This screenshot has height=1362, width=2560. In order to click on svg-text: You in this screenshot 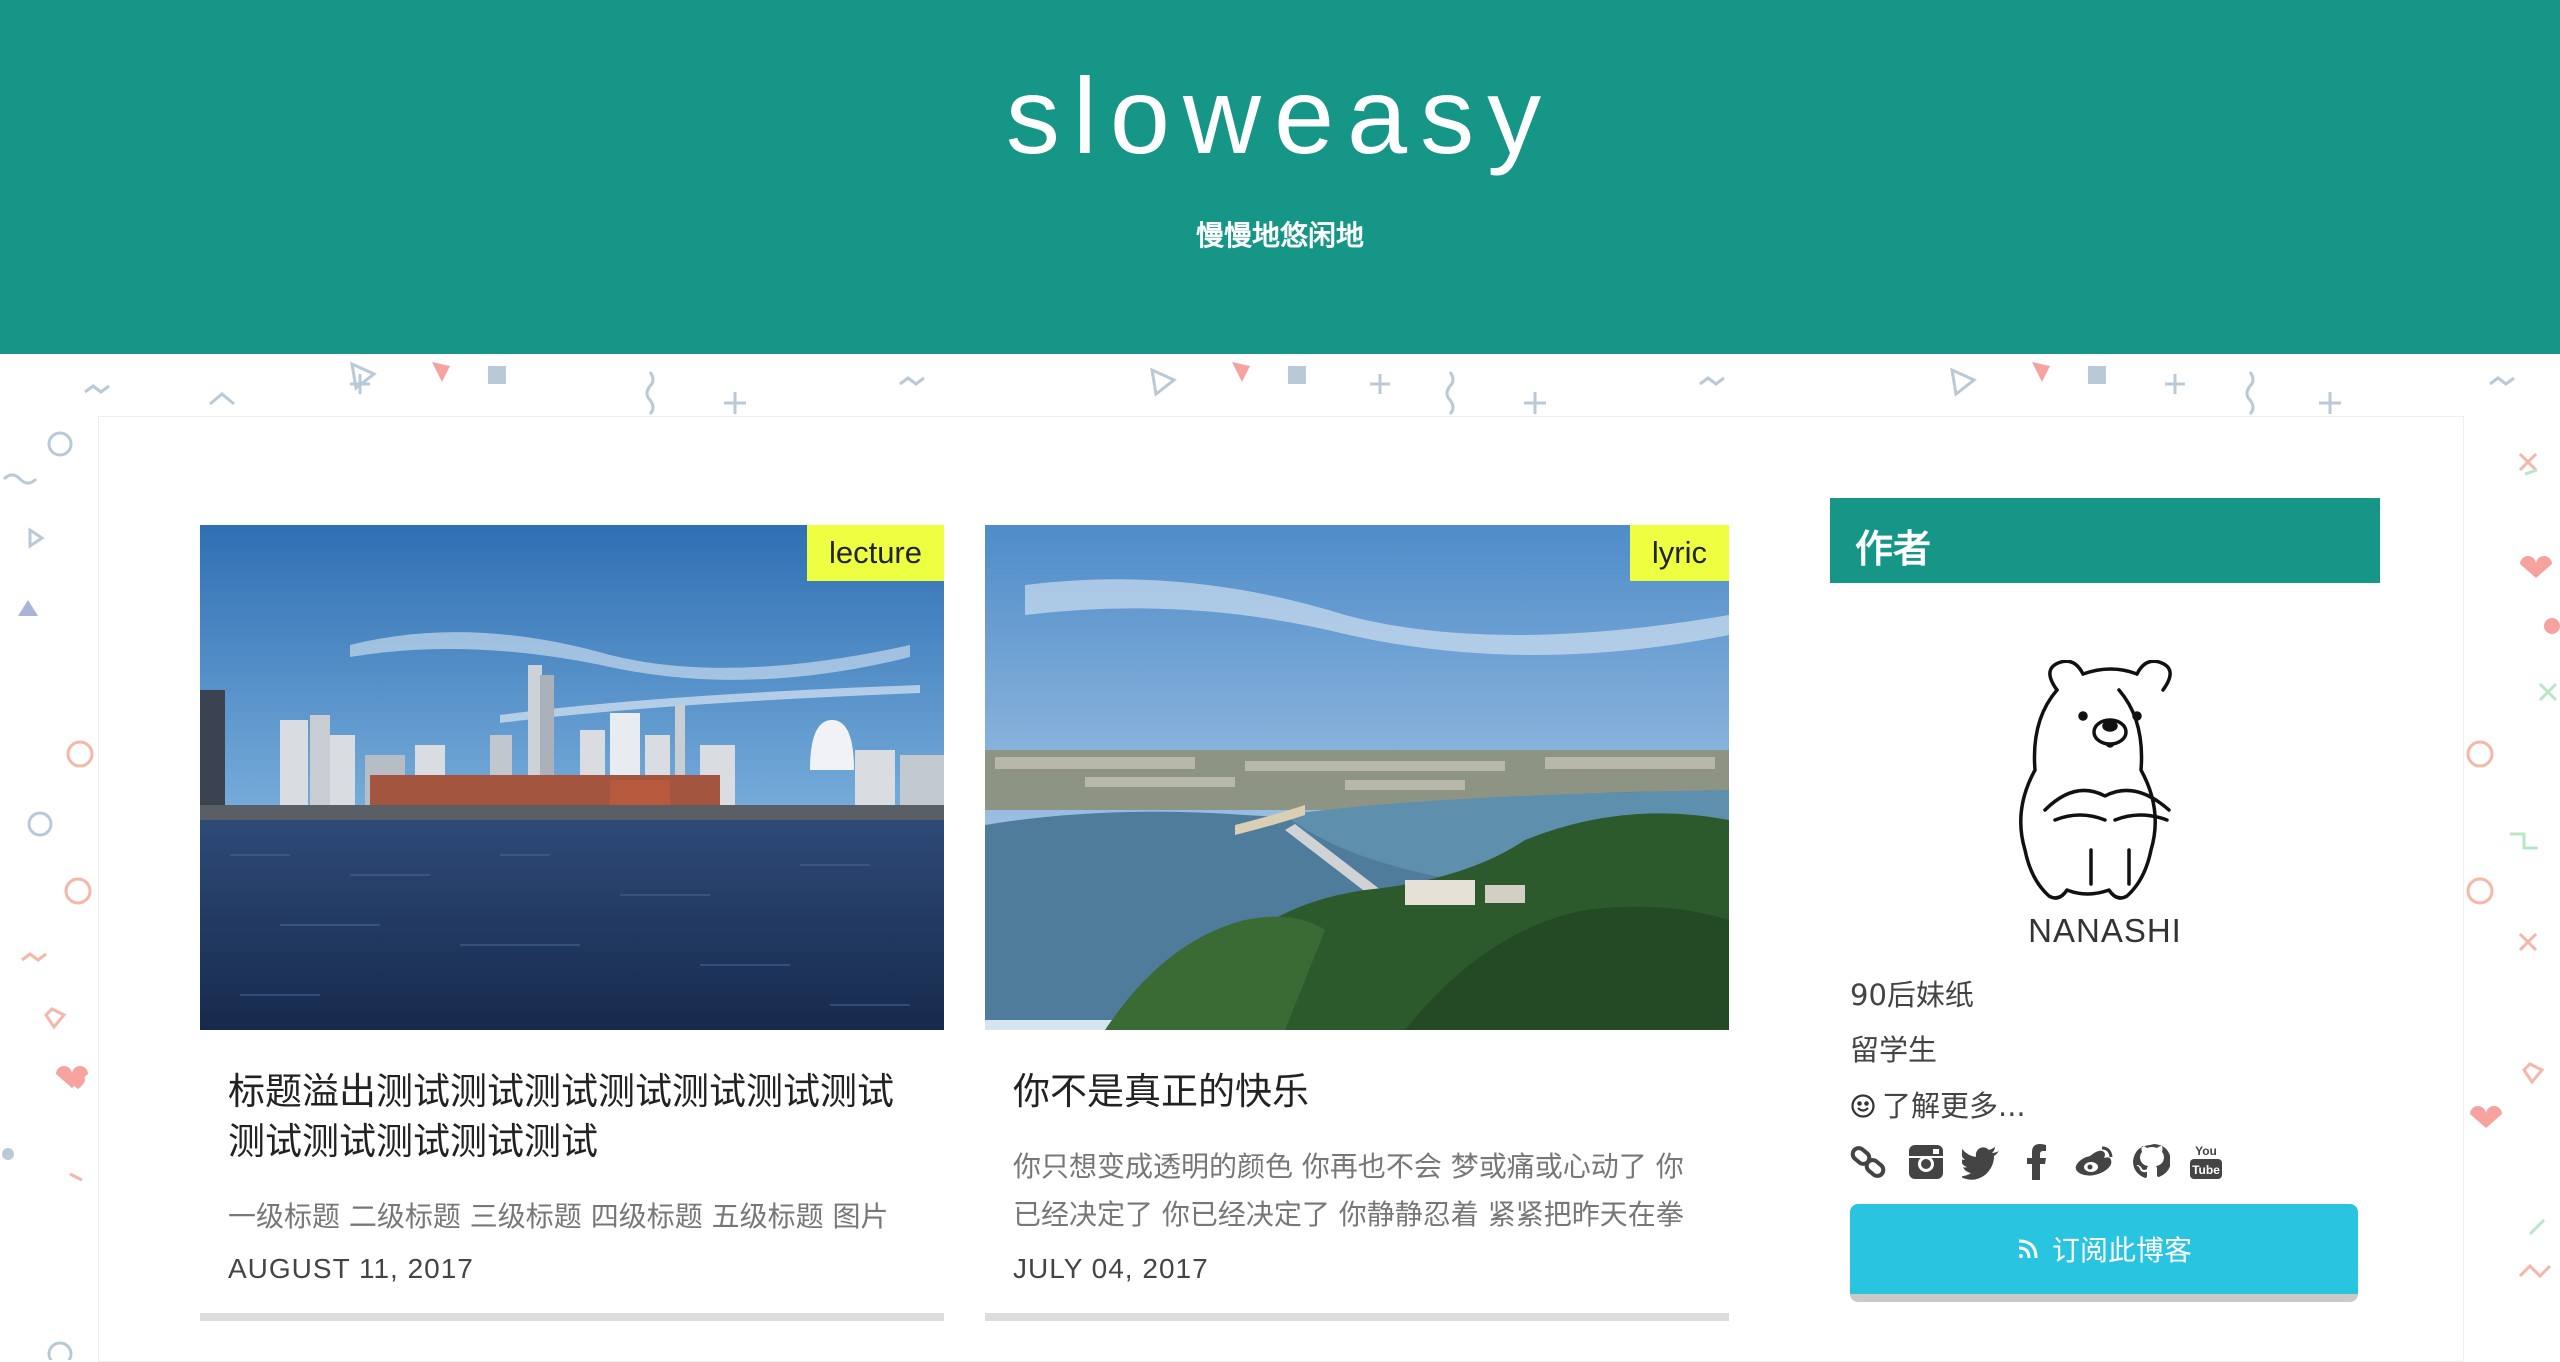, I will do `click(2206, 1151)`.